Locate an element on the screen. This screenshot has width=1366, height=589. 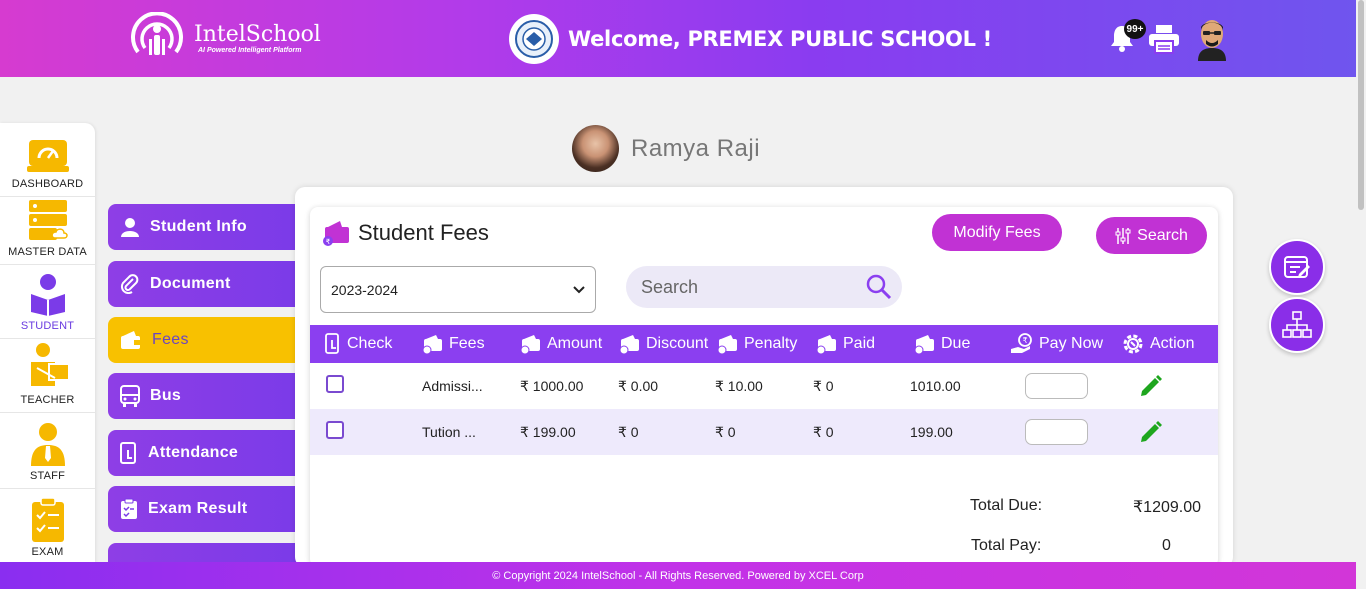
col-paid: Paid is located at coordinates (845, 344).